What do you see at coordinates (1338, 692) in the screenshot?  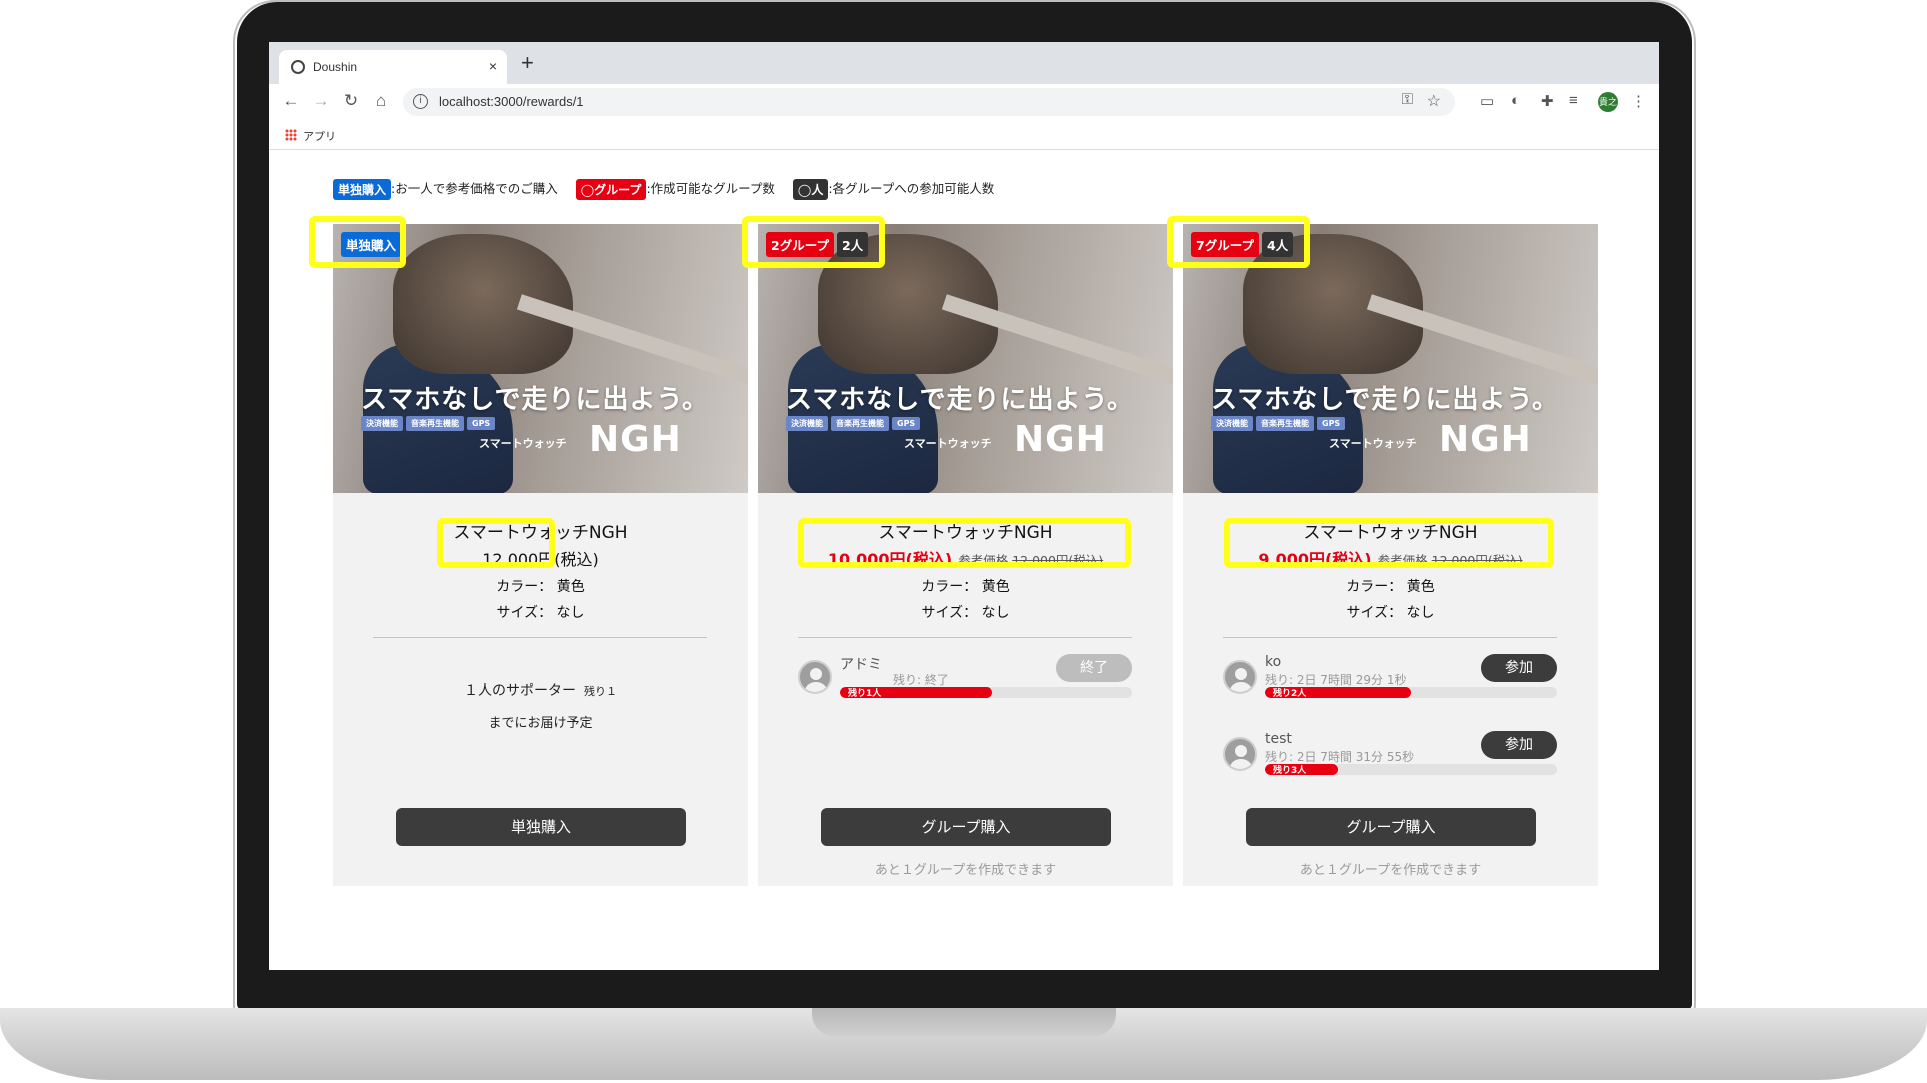 I see `group-progress-fill: 残り2人` at bounding box center [1338, 692].